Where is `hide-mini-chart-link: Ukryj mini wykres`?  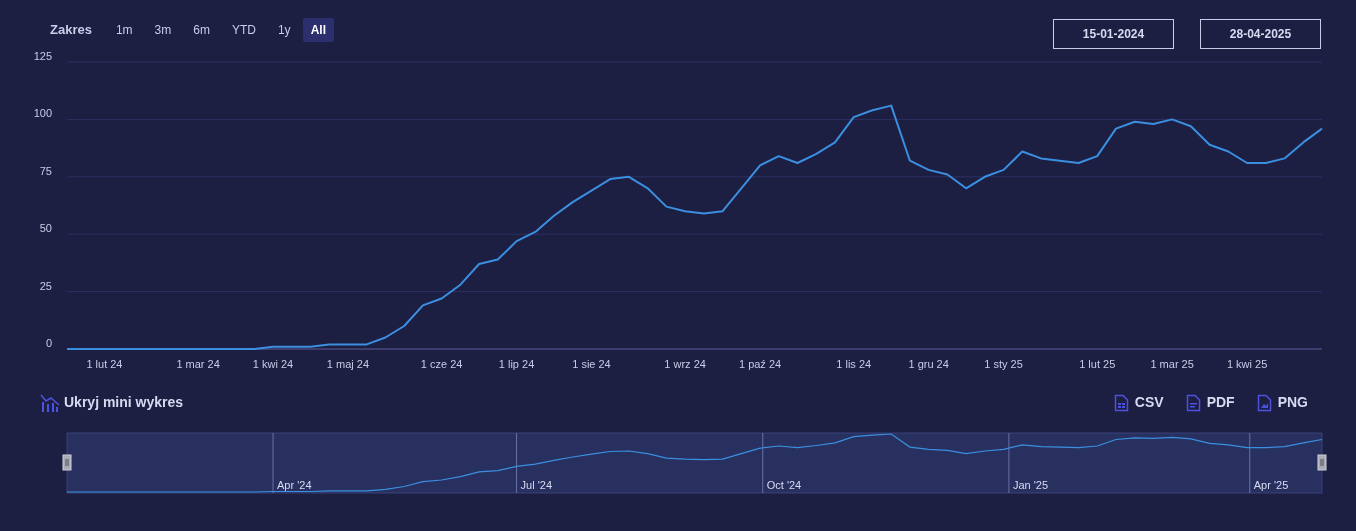 hide-mini-chart-link: Ukryj mini wykres is located at coordinates (124, 402).